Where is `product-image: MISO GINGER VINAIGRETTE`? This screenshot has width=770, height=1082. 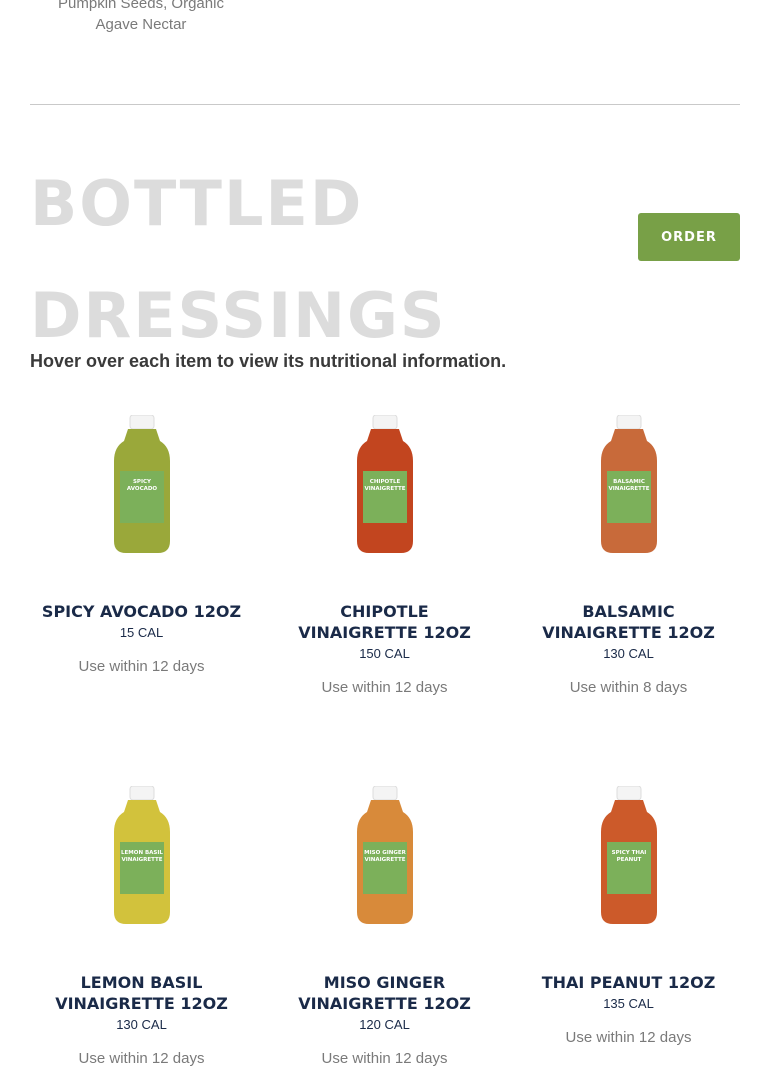 product-image: MISO GINGER VINAIGRETTE is located at coordinates (384, 861).